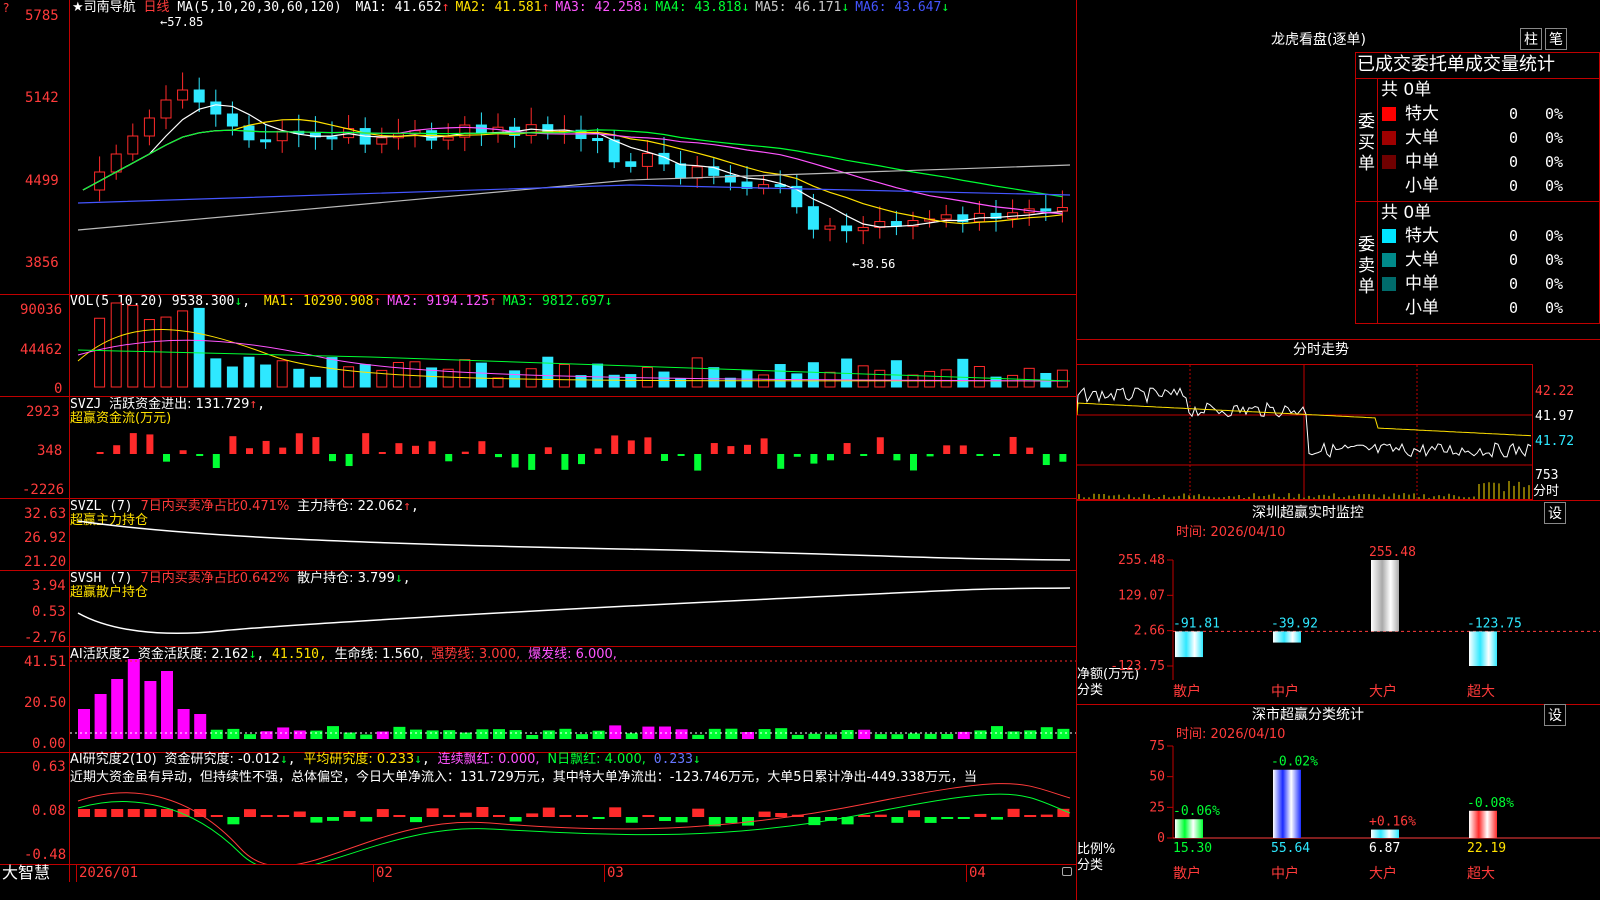 The image size is (1600, 900). Describe the element at coordinates (42, 263) in the screenshot. I see `price-tick-3: 3856` at that location.